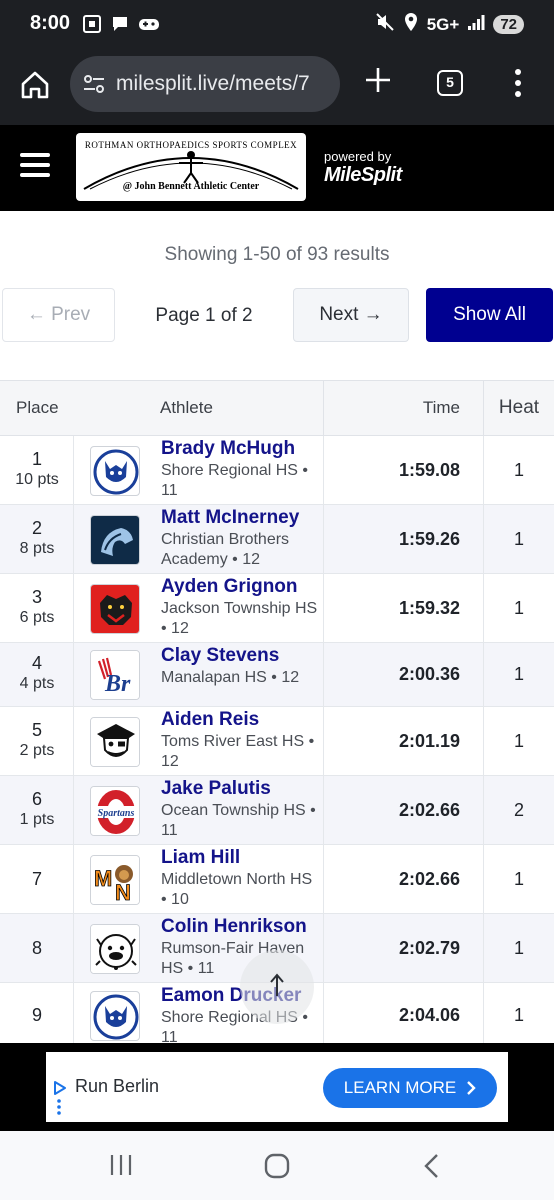  I want to click on learn-more-label: LEARN MORE, so click(400, 1087).